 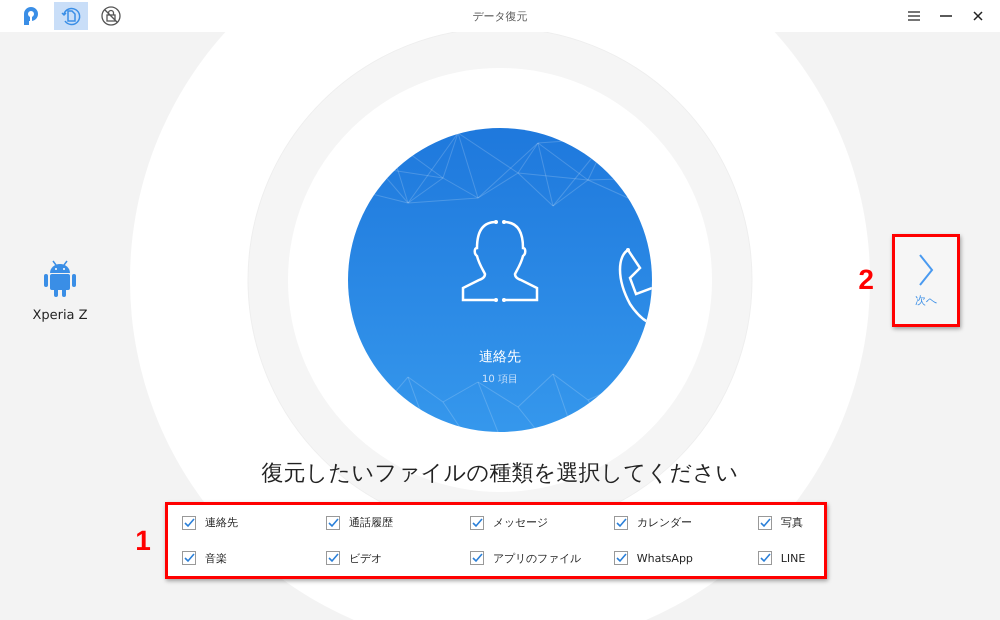 I want to click on file-type-checkbox: WhatsApp, so click(x=686, y=558).